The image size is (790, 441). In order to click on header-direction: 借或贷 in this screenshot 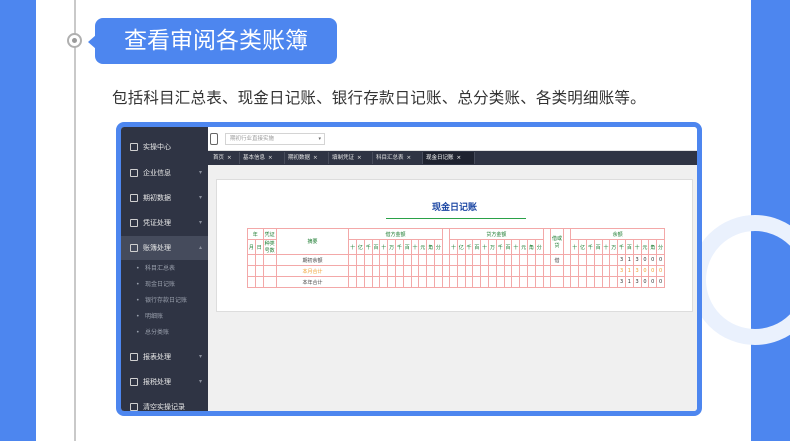, I will do `click(557, 241)`.